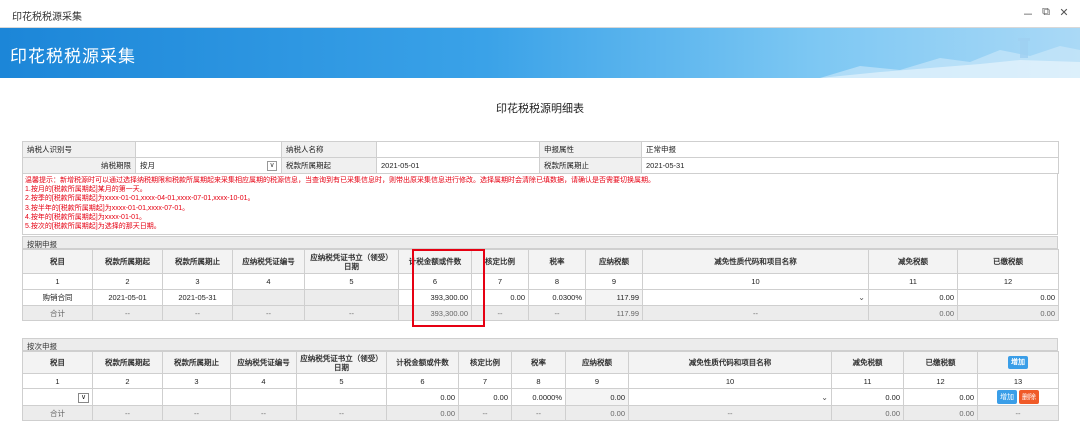 Image resolution: width=1080 pixels, height=441 pixels. I want to click on col-header: 减免性质代码和项目名称, so click(755, 261).